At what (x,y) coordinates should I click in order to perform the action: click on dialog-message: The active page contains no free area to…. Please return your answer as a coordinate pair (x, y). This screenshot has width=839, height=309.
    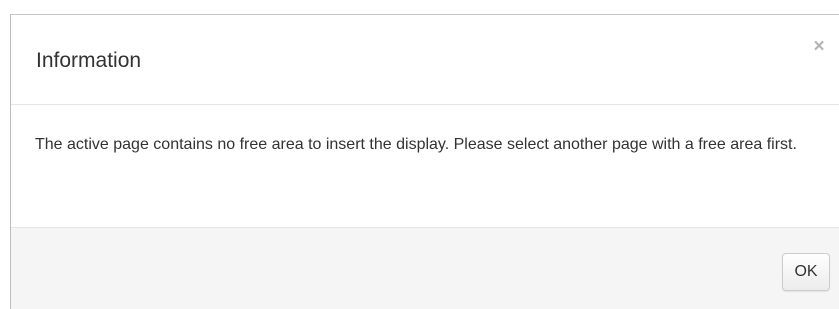
    Looking at the image, I should click on (416, 144).